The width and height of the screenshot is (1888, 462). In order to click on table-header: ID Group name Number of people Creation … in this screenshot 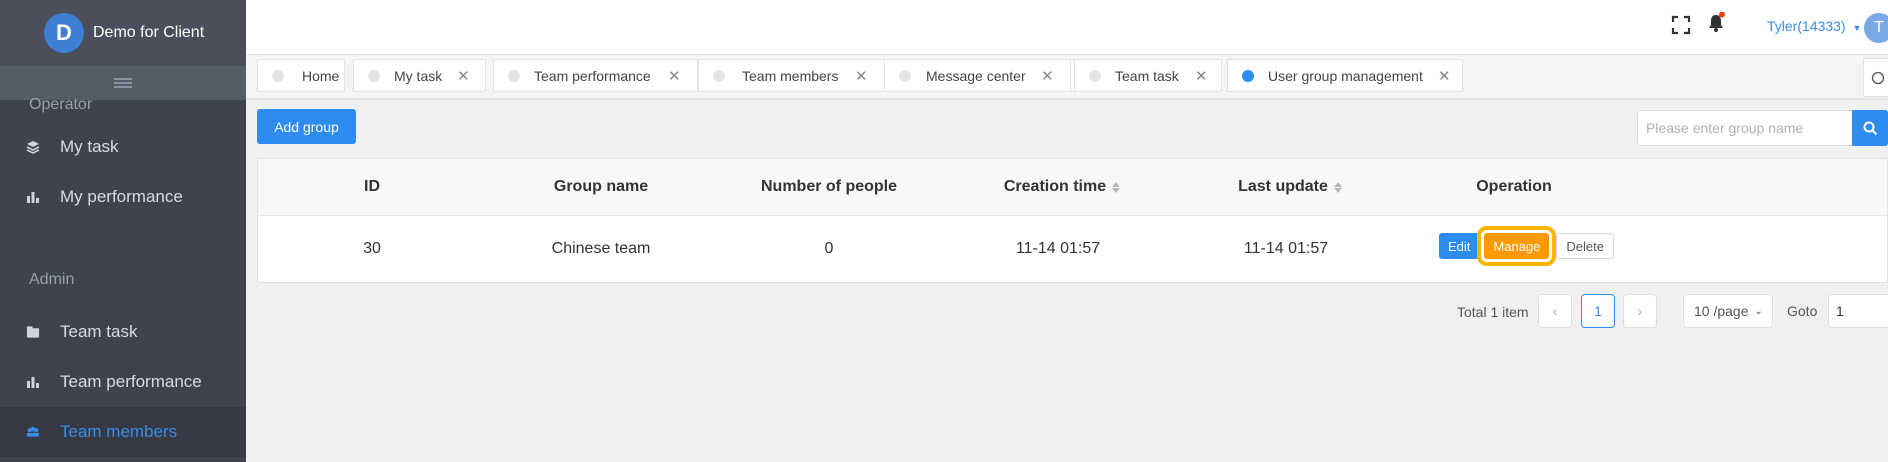, I will do `click(1072, 187)`.